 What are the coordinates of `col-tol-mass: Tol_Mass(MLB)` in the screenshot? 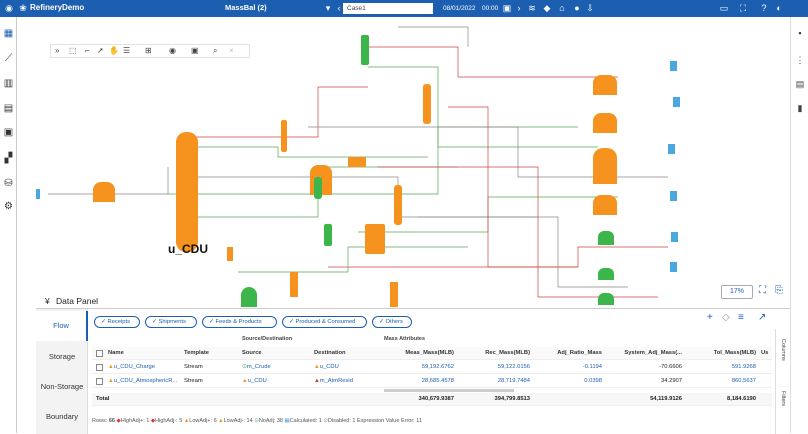 It's located at (721, 353).